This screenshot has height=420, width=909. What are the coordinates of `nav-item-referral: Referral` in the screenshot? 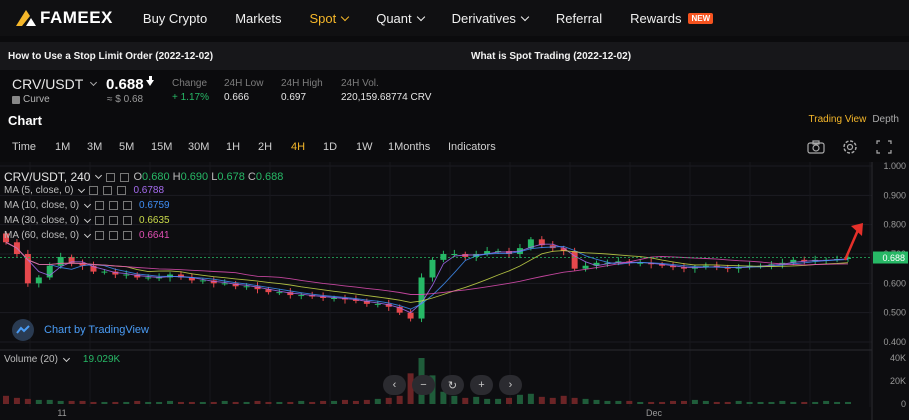 It's located at (579, 18).